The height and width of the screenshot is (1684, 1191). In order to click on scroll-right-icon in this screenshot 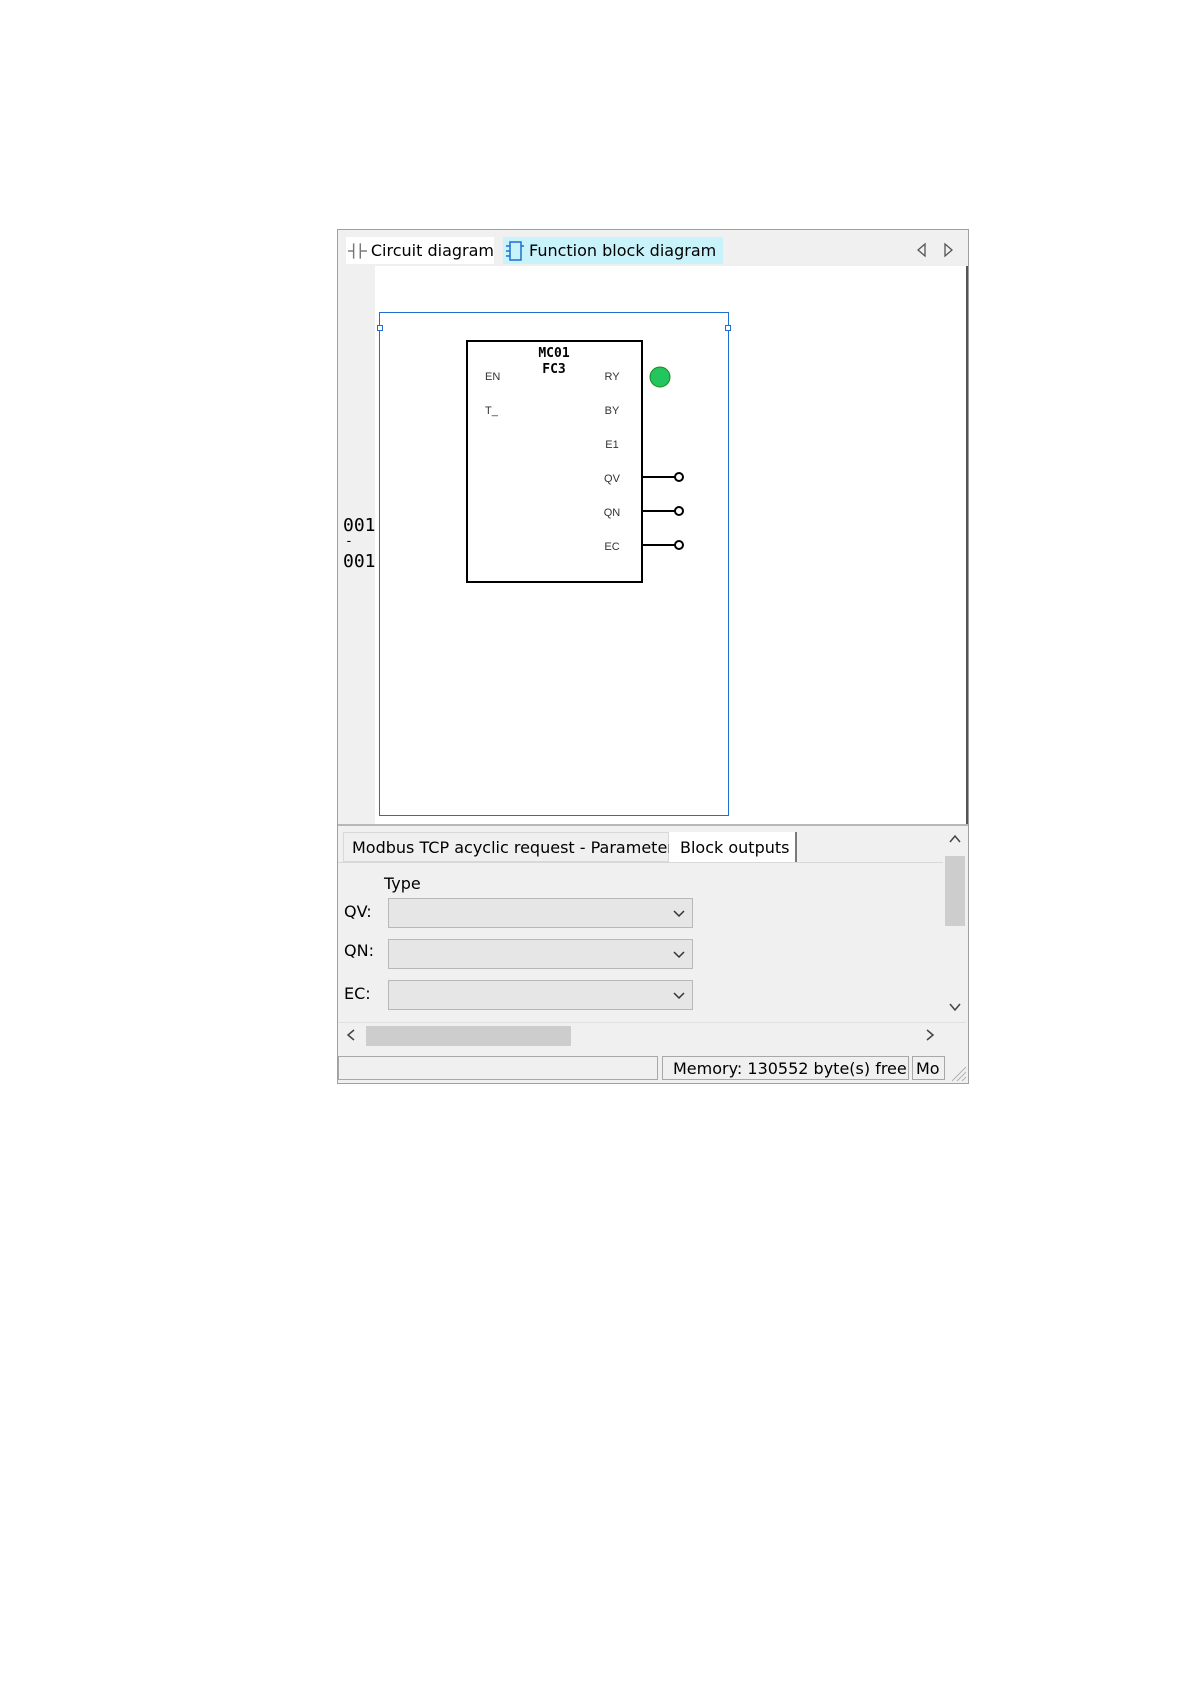, I will do `click(930, 1035)`.